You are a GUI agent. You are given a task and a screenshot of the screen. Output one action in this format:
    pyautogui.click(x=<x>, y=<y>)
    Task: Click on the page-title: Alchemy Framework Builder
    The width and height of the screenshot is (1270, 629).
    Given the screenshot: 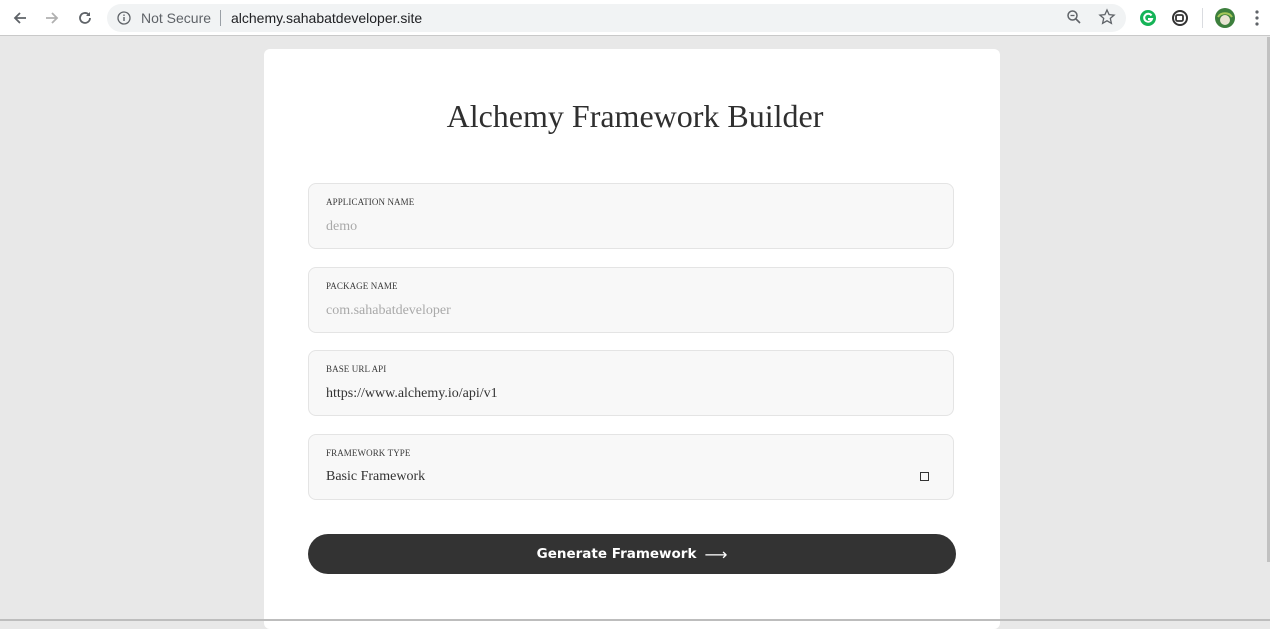 What is the action you would take?
    pyautogui.click(x=635, y=116)
    